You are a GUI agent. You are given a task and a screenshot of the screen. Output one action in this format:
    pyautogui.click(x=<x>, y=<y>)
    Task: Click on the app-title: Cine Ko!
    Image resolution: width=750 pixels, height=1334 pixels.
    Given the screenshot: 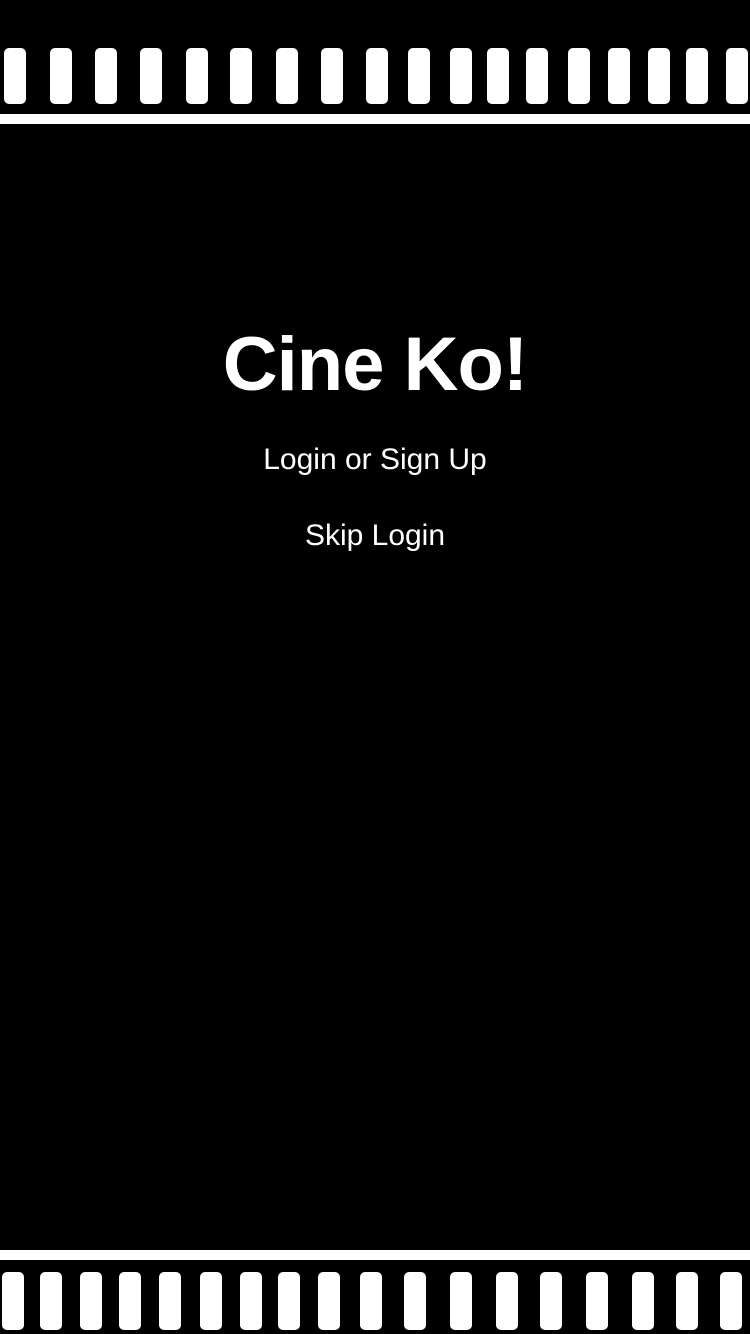 What is the action you would take?
    pyautogui.click(x=375, y=364)
    